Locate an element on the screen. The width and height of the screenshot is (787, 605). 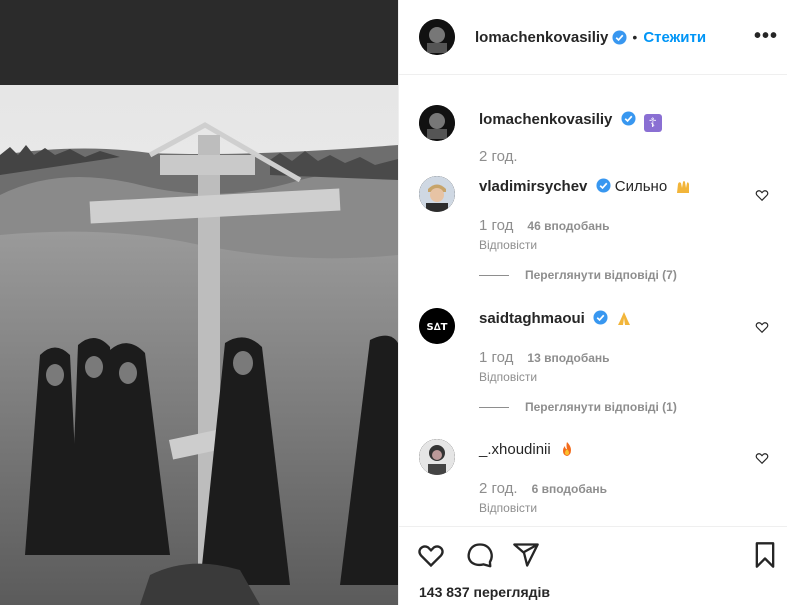
comment-likes: 46 вподобань is located at coordinates (568, 226).